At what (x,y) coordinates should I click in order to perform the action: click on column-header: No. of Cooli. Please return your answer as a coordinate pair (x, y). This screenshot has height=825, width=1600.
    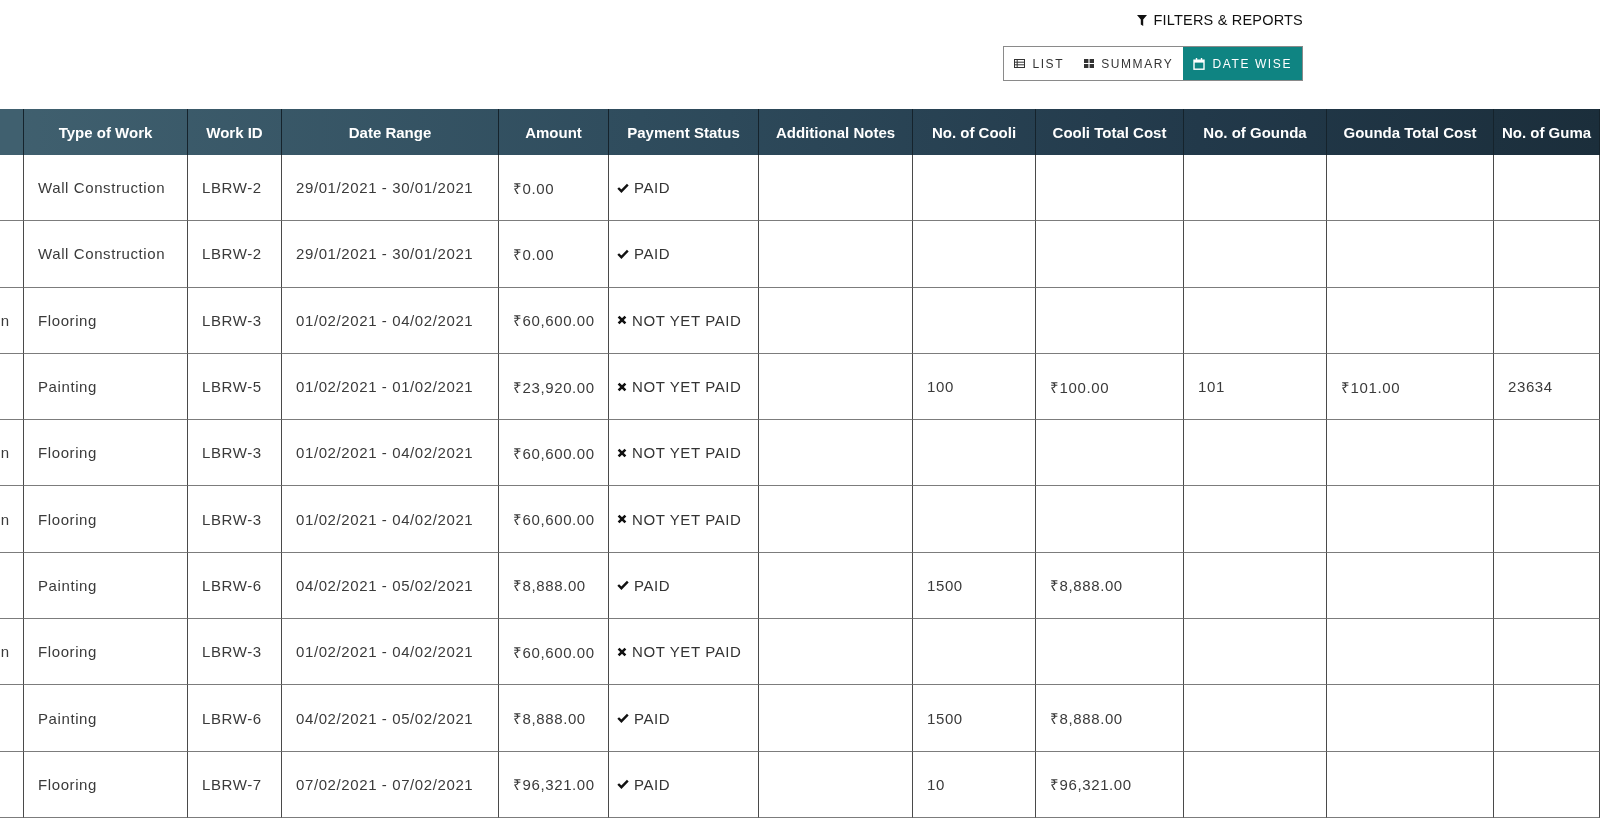
    Looking at the image, I should click on (974, 132).